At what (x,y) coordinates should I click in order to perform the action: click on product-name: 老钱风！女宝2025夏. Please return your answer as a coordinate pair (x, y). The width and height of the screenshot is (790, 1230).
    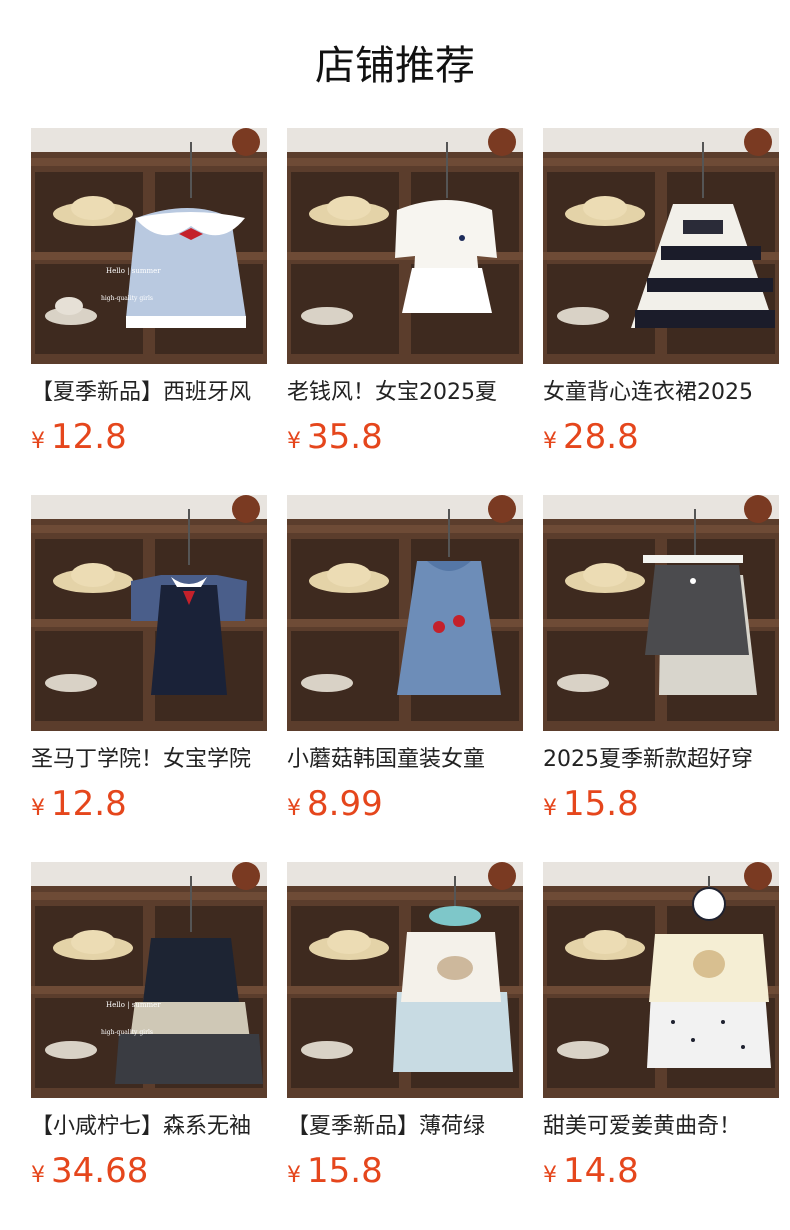
    Looking at the image, I should click on (405, 393).